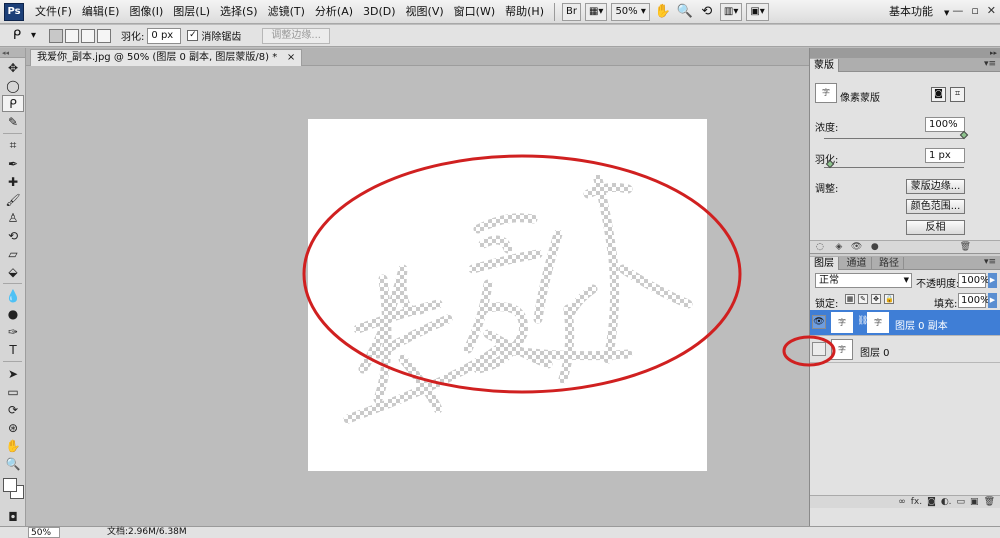  What do you see at coordinates (630, 11) in the screenshot?
I see `zoom-level-select: 50% ▾` at bounding box center [630, 11].